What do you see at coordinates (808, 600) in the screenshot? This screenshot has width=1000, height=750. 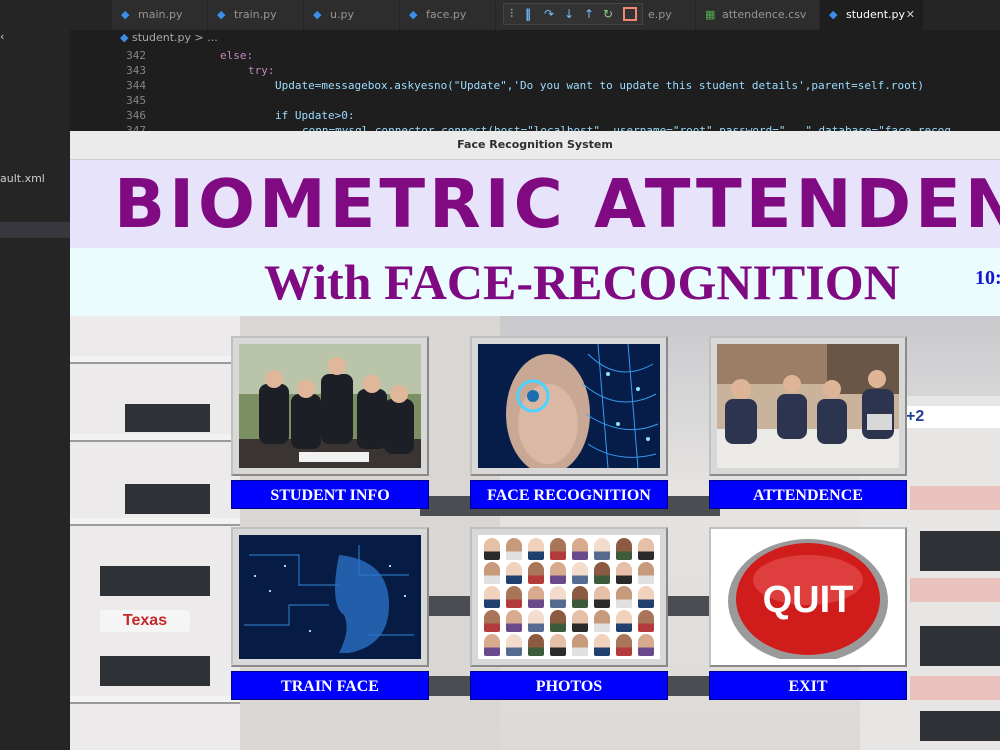 I see `quit-sign-text: QUIT` at bounding box center [808, 600].